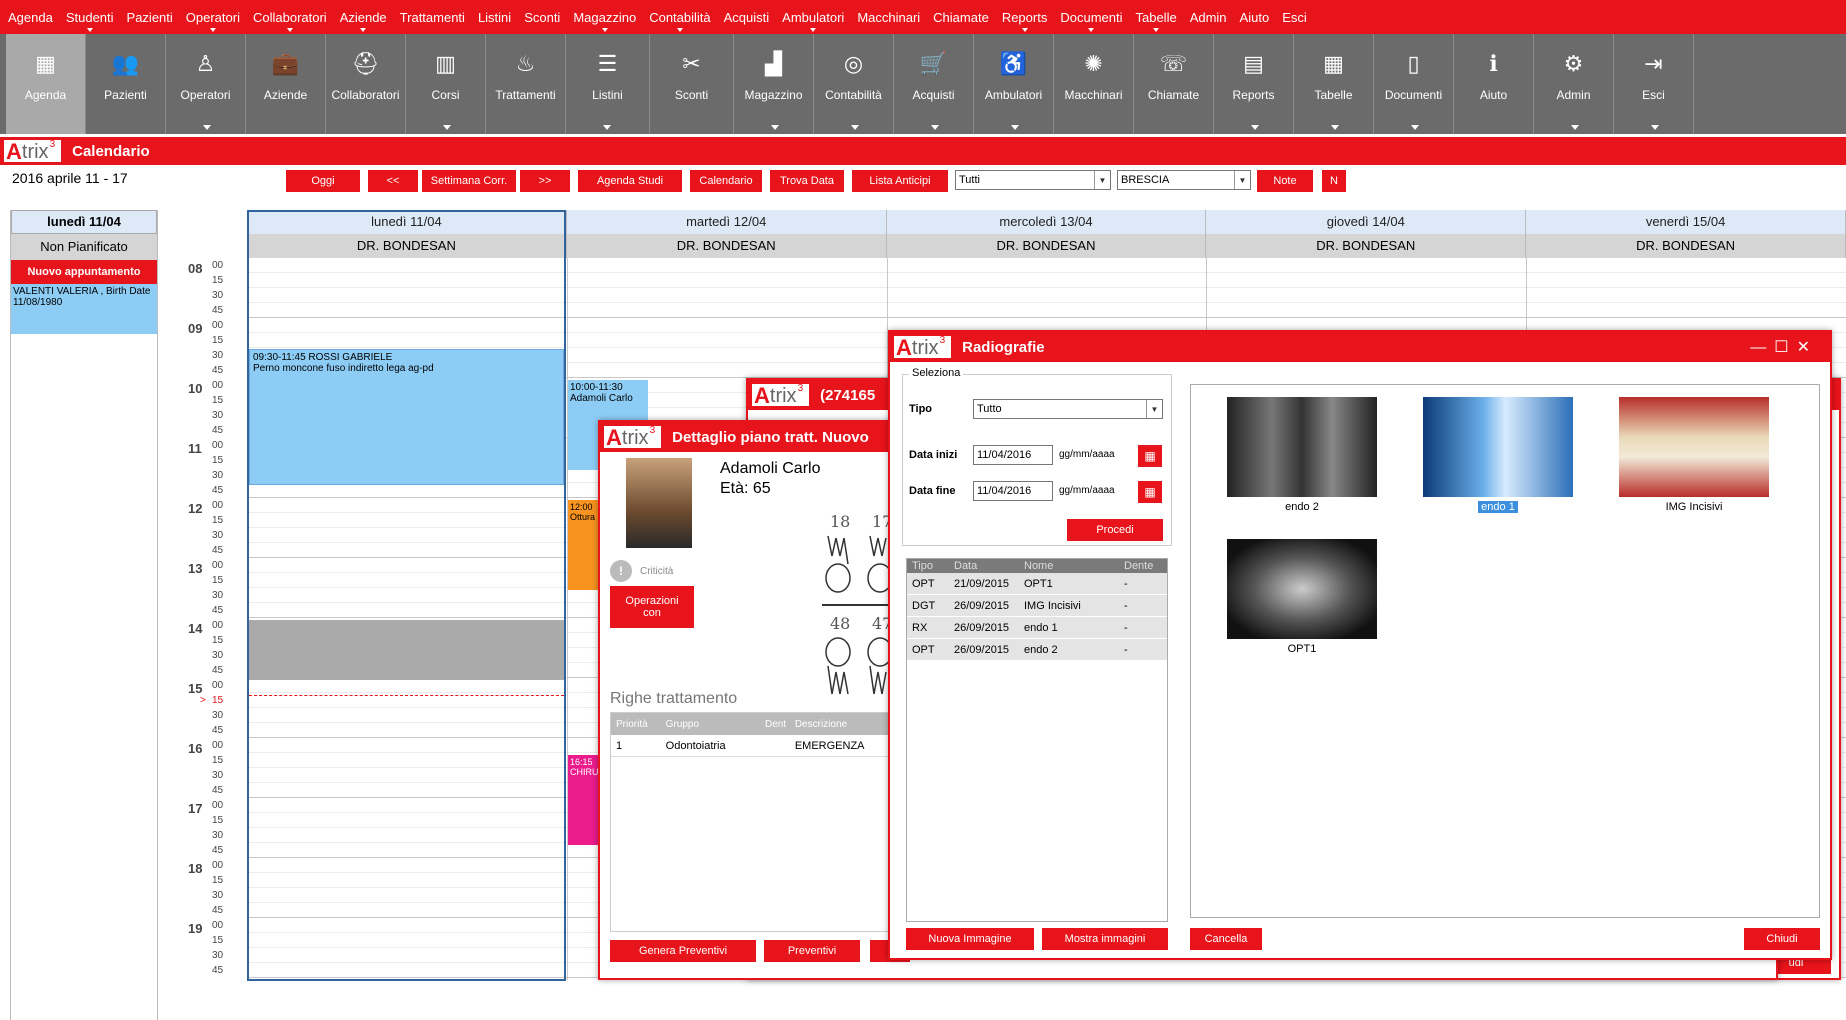  Describe the element at coordinates (1094, 84) in the screenshot. I see `toolbar-macchinari: ✺ Macchinari` at that location.